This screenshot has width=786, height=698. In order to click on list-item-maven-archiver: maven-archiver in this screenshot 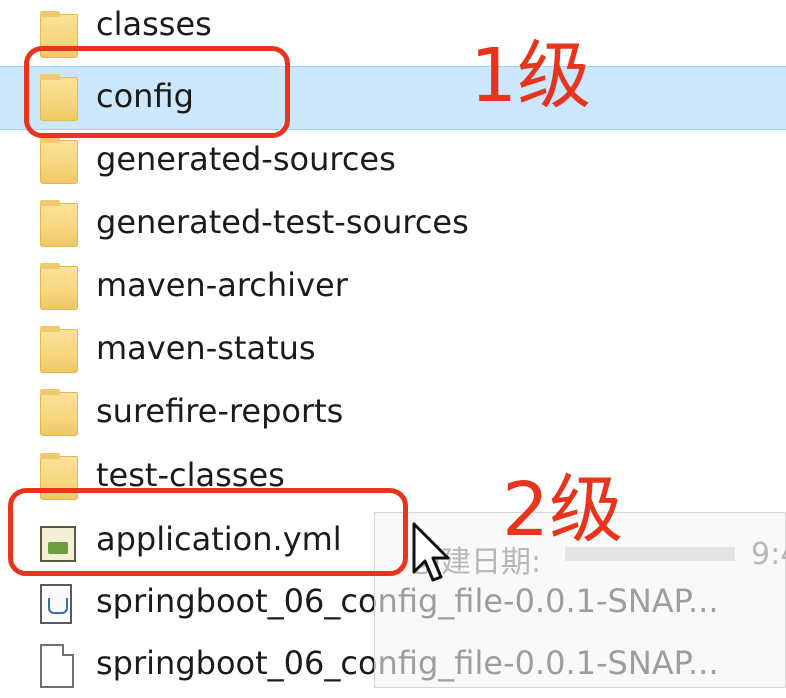, I will do `click(393, 288)`.